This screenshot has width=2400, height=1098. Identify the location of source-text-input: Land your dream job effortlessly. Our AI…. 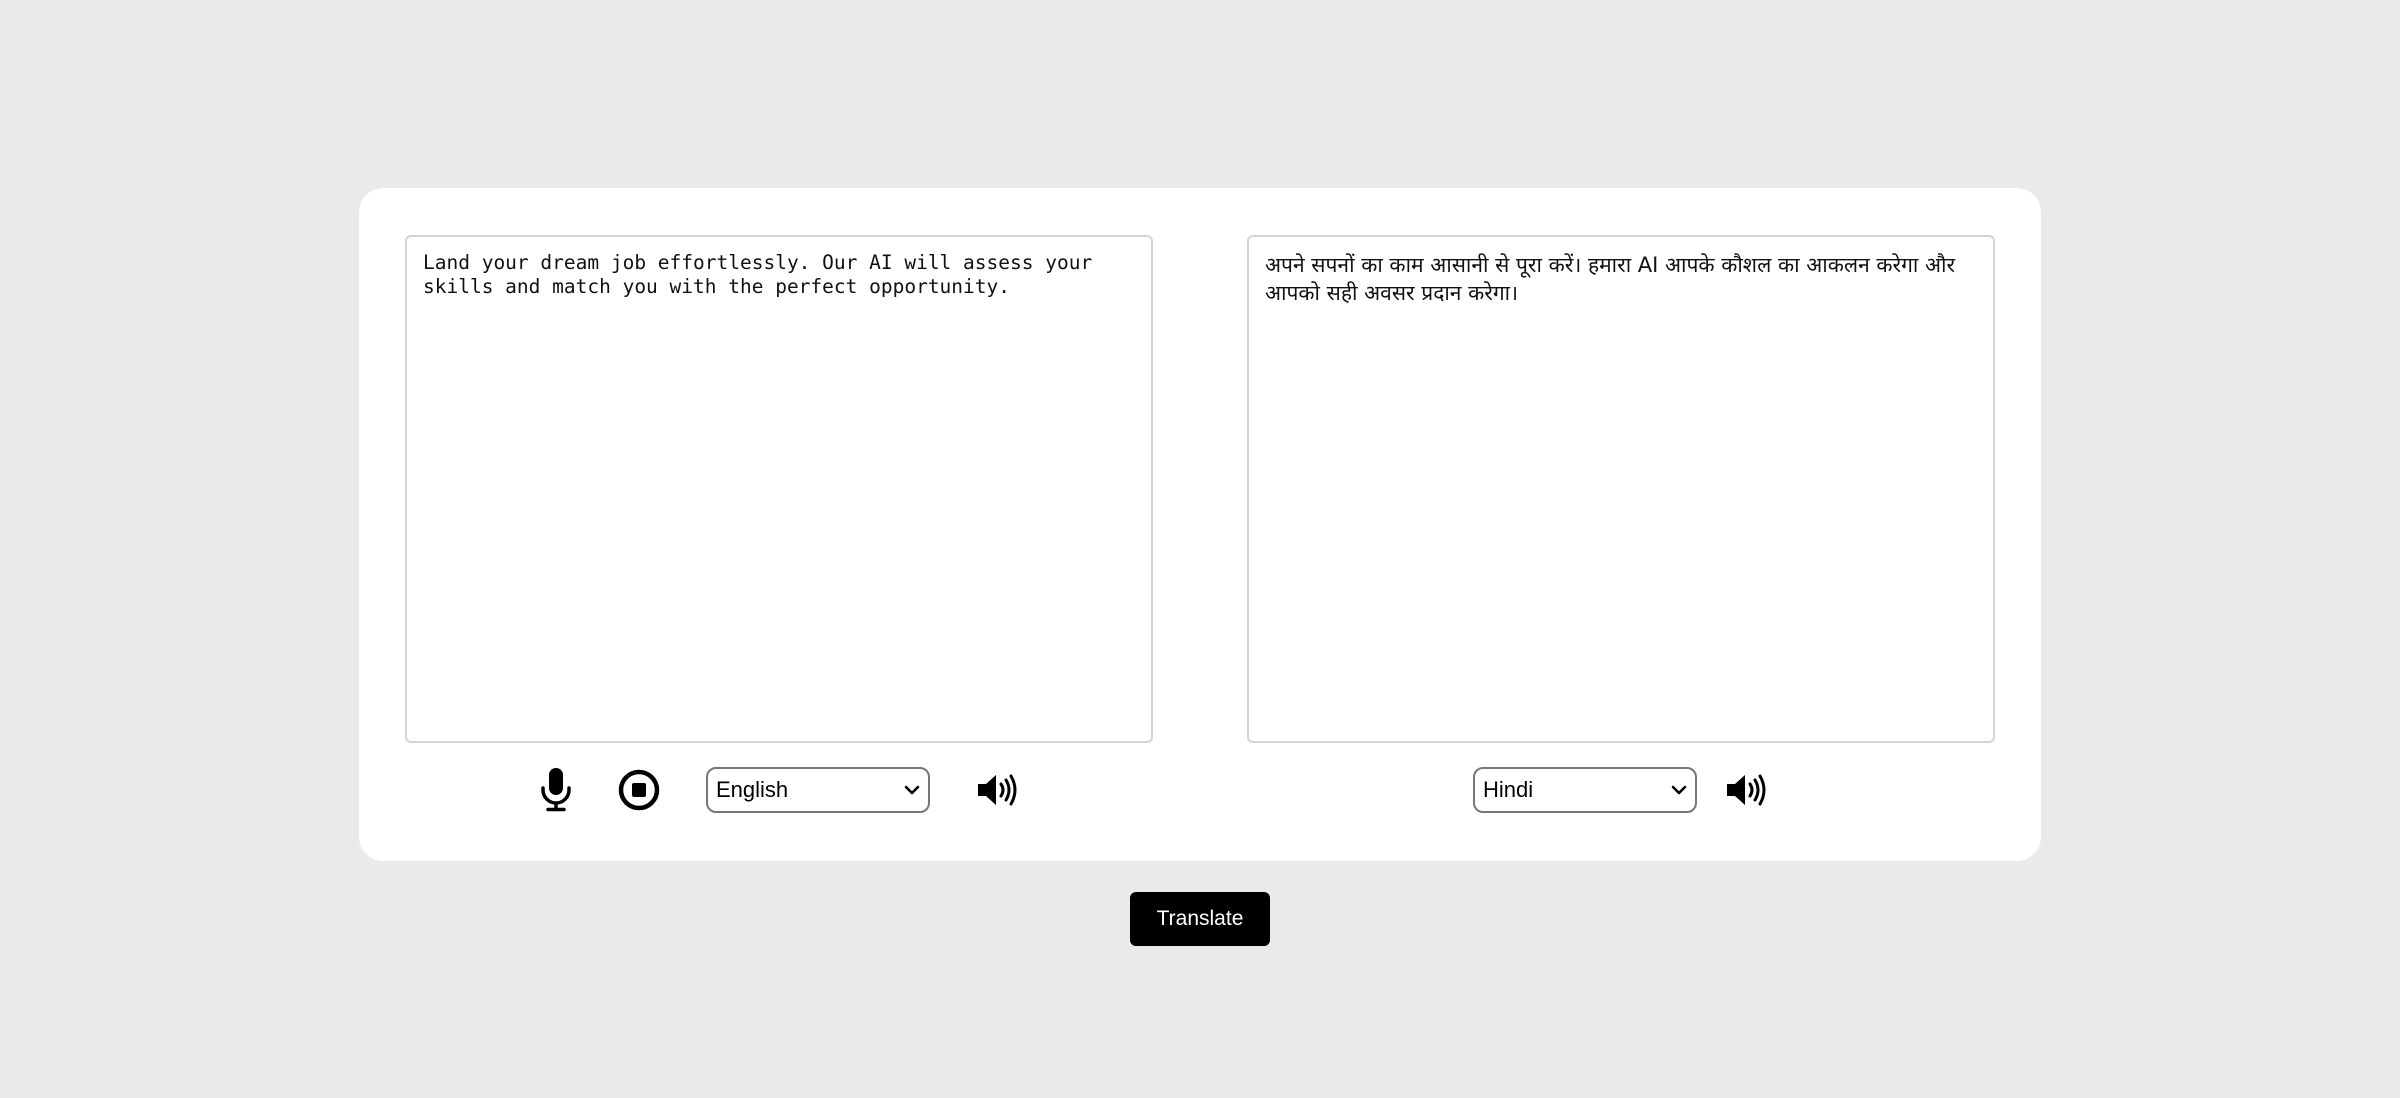
(779, 489).